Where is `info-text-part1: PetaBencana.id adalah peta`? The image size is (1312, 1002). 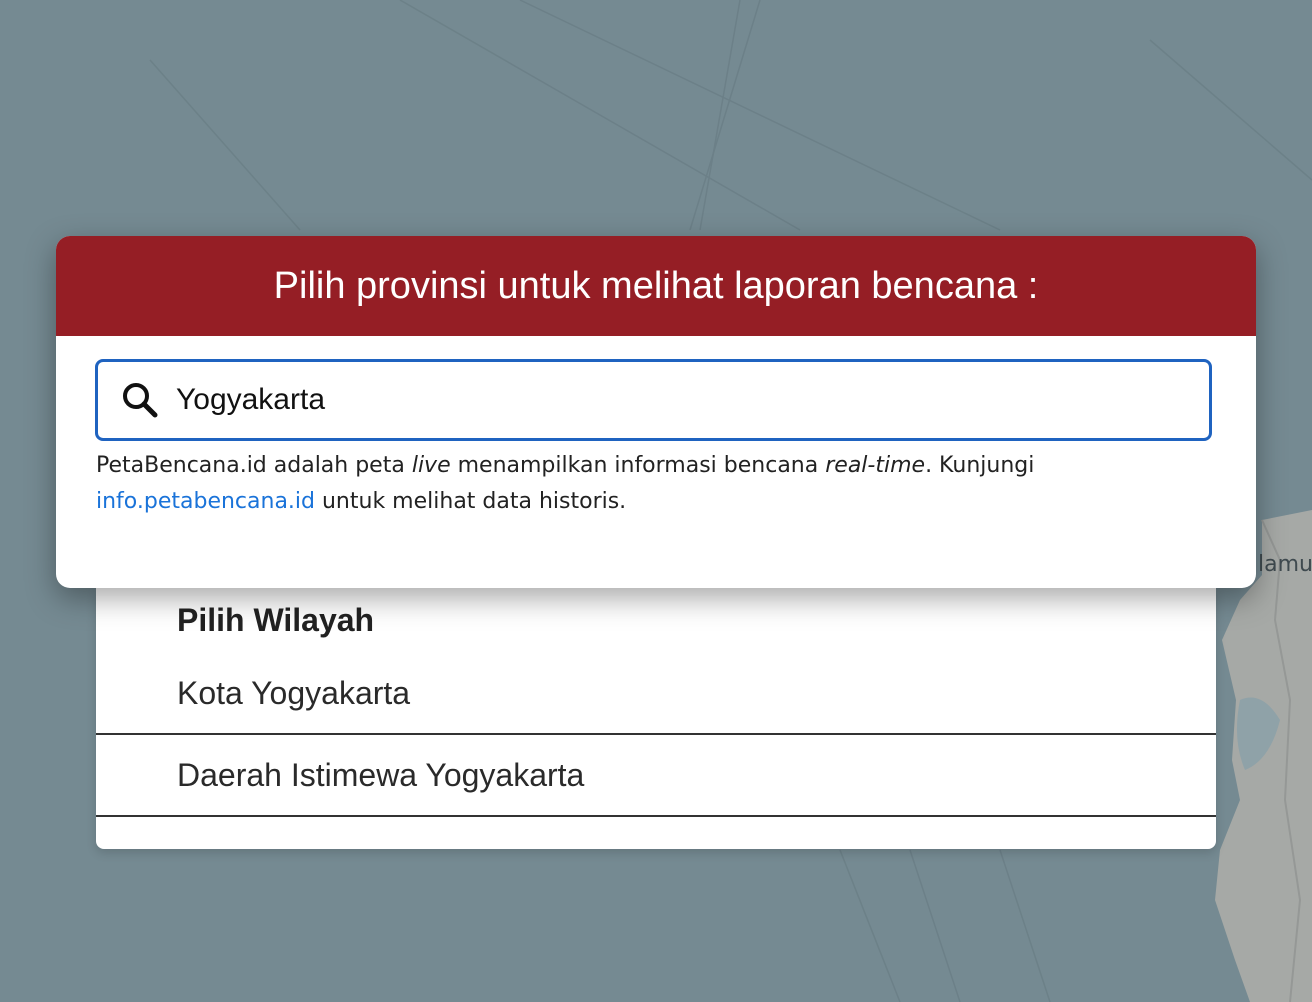
info-text-part1: PetaBencana.id adalah peta is located at coordinates (254, 465).